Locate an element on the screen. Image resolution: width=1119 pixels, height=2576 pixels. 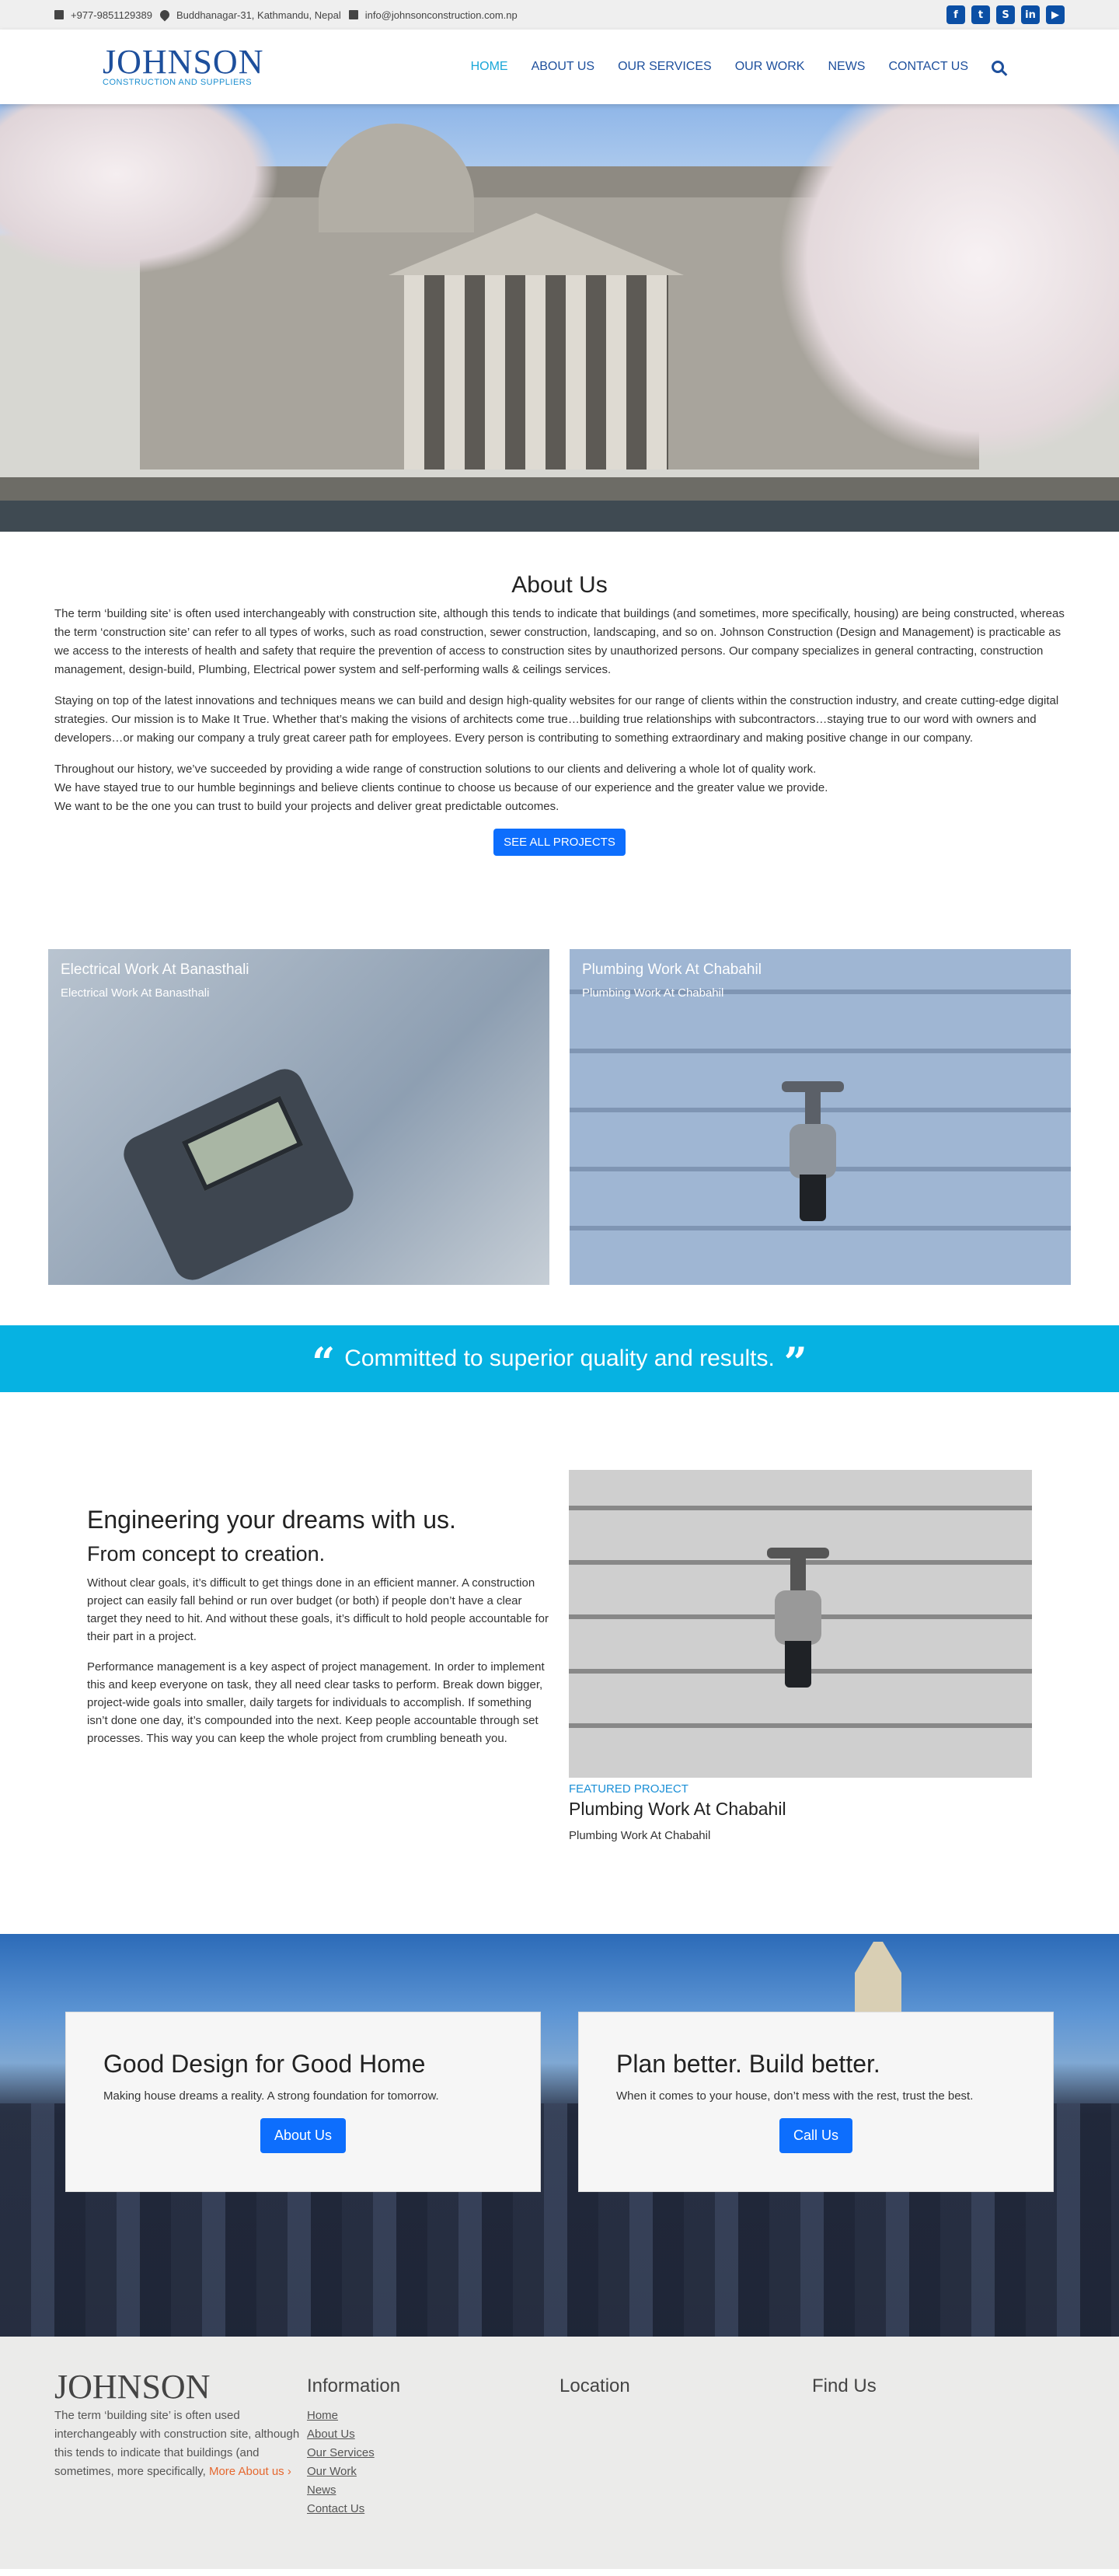
map-marker-icon is located at coordinates (165, 15).